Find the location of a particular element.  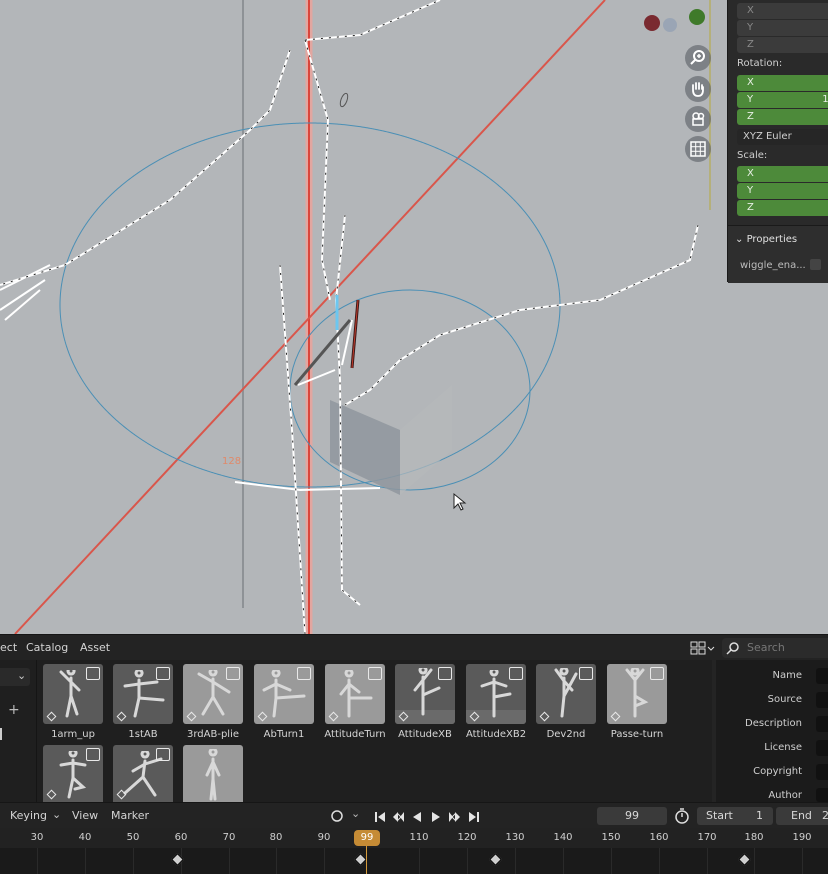

scale-x-field: X is located at coordinates (782, 174).